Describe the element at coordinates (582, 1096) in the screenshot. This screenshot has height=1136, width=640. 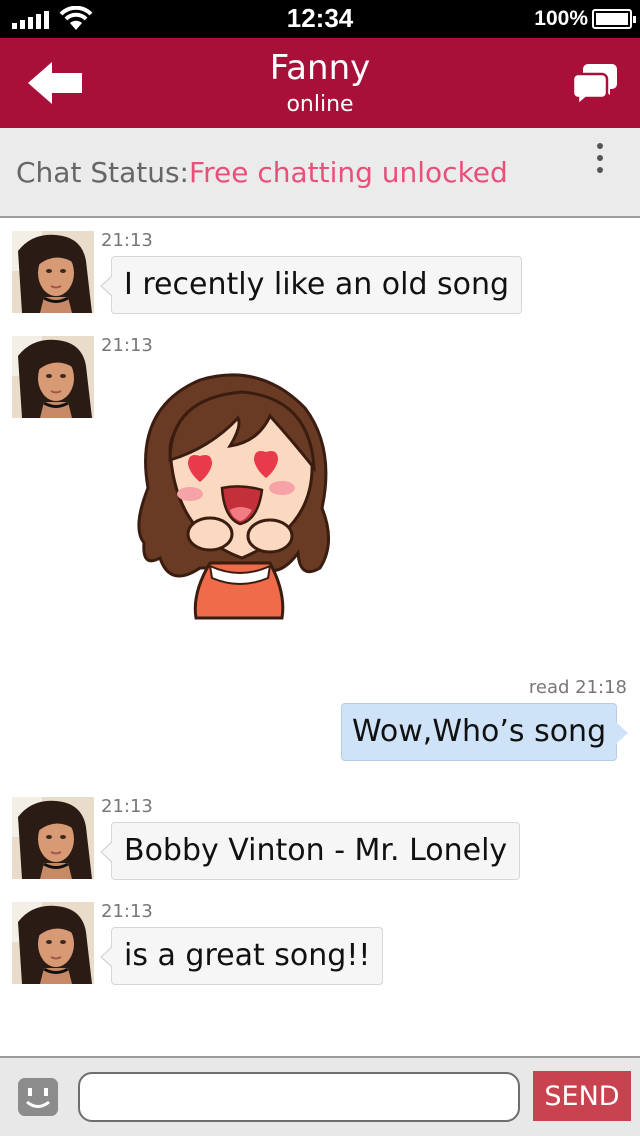
I see `send-button: SEND` at that location.